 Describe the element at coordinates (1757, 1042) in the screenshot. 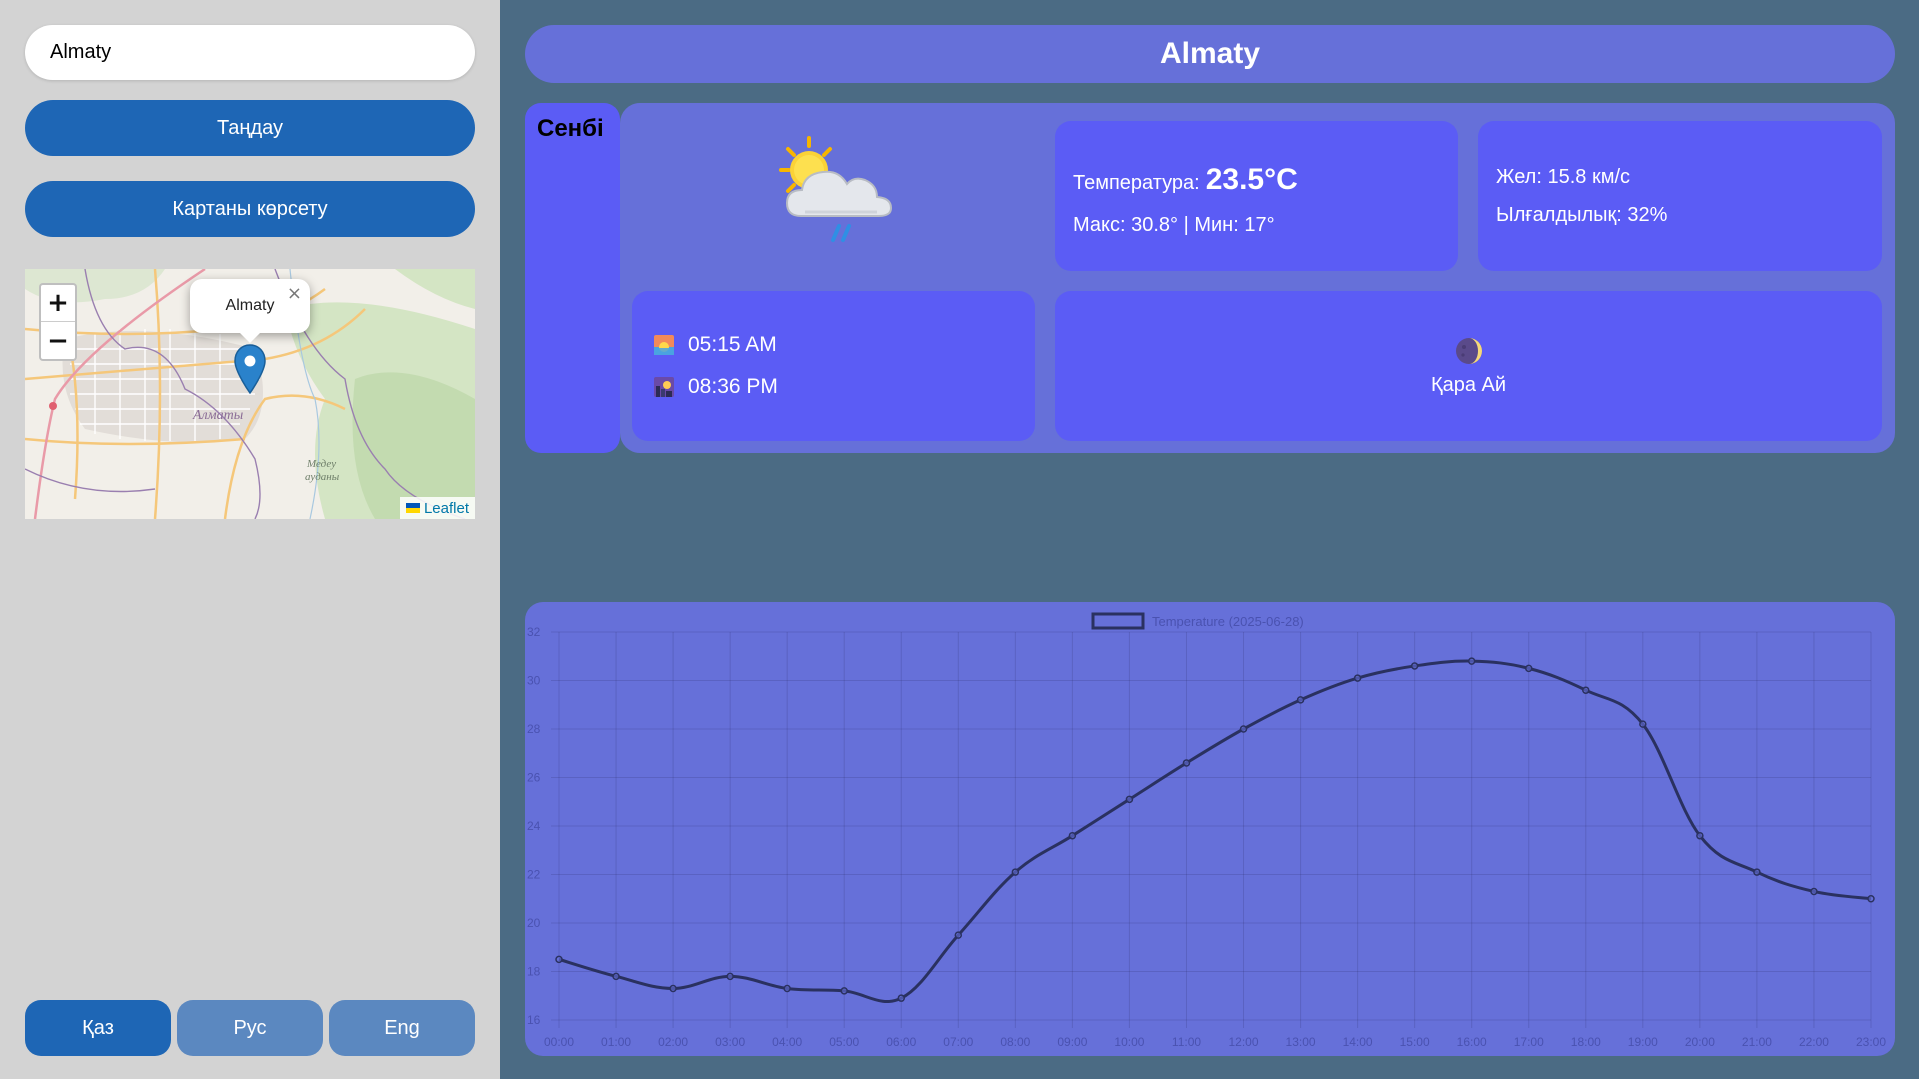

I see `x-tick-label: 21:00` at that location.